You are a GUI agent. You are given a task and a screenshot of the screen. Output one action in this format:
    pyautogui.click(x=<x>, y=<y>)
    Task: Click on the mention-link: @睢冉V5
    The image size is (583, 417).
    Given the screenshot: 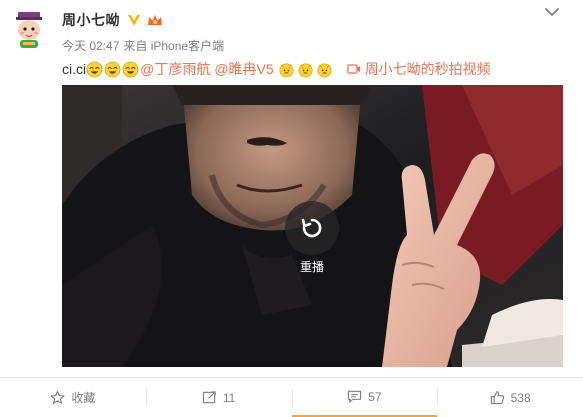 What is the action you would take?
    pyautogui.click(x=243, y=69)
    